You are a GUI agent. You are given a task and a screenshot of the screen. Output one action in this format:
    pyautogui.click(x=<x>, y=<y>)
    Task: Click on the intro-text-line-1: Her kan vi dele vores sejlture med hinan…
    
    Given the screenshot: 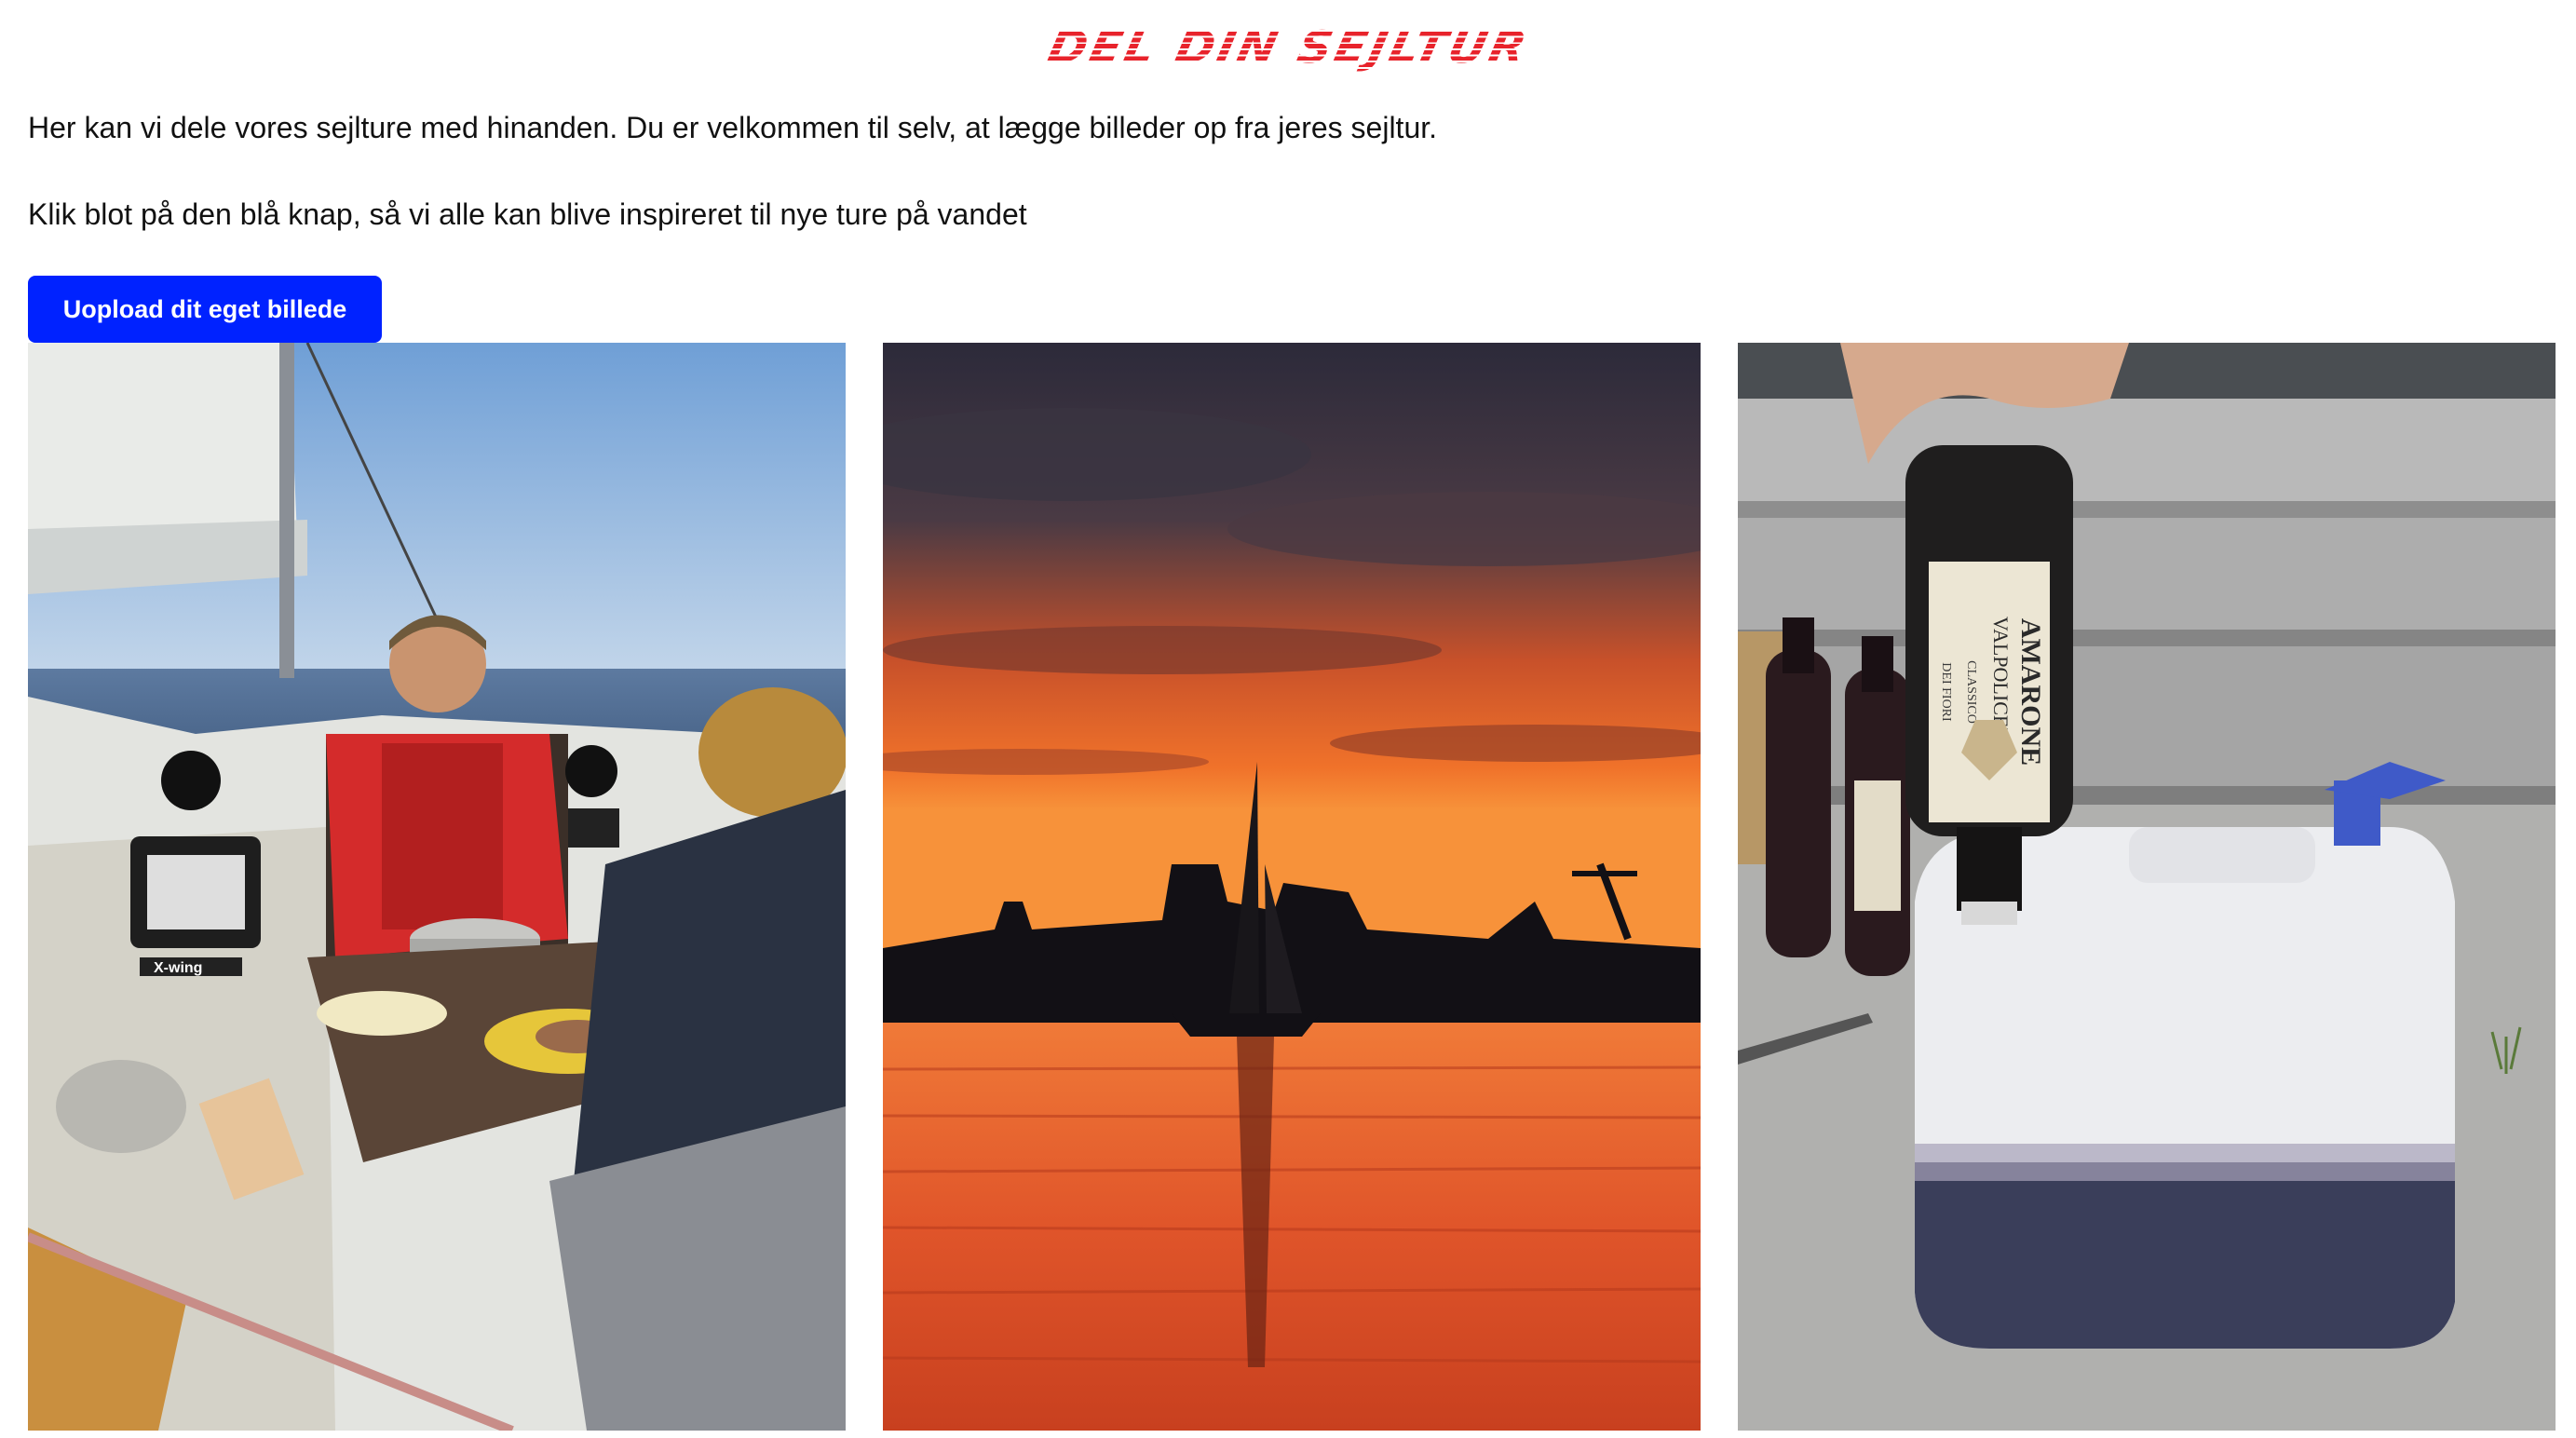 What is the action you would take?
    pyautogui.click(x=733, y=127)
    